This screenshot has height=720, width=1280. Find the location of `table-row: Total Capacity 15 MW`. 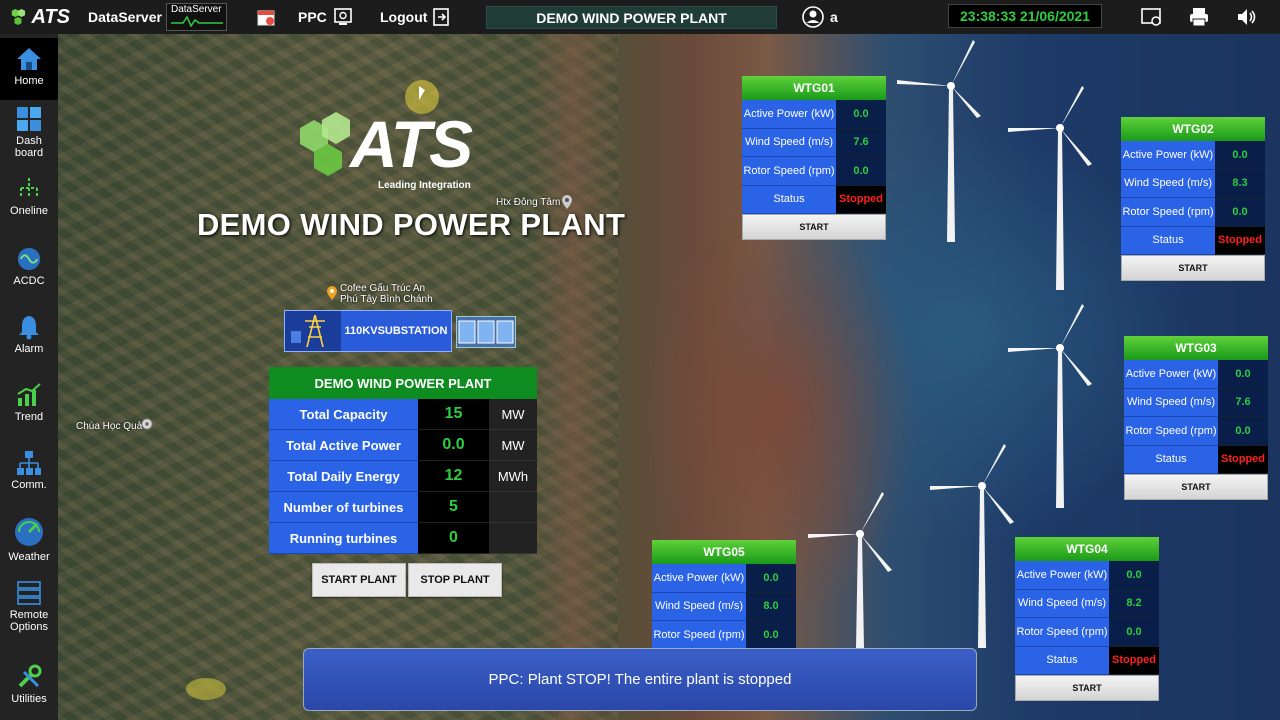

table-row: Total Capacity 15 MW is located at coordinates (403, 414).